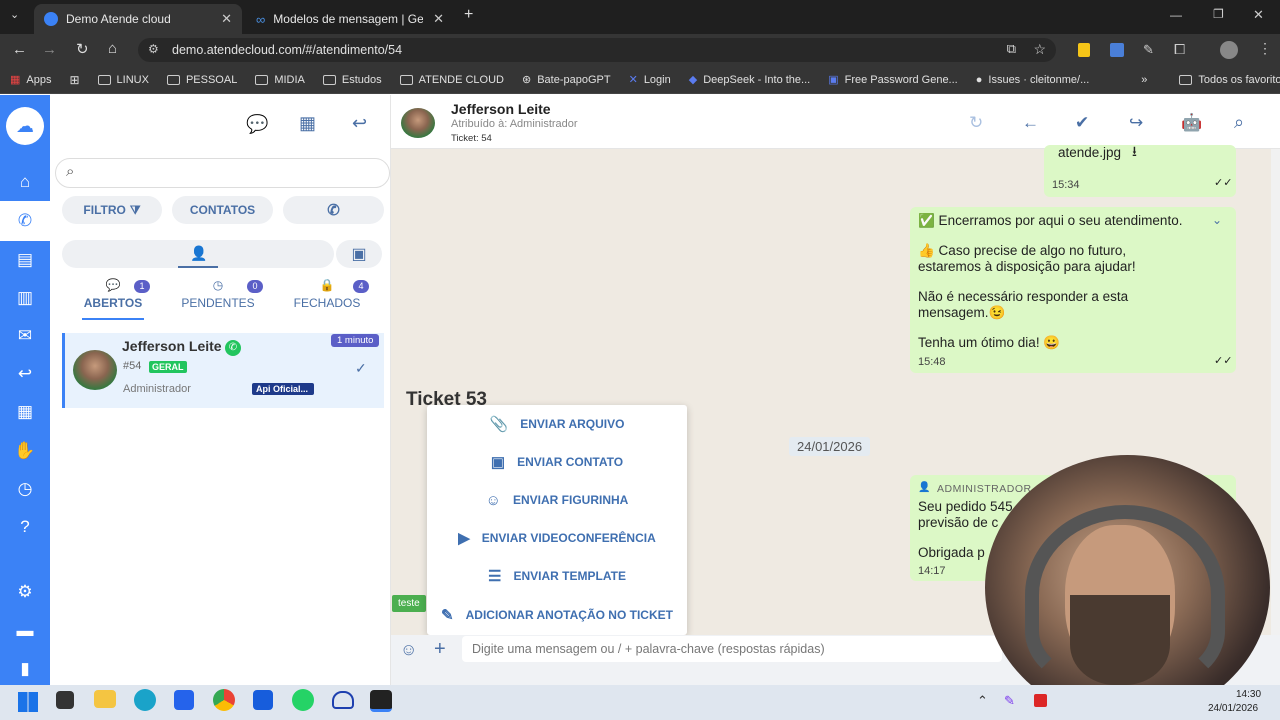 The width and height of the screenshot is (1280, 720). What do you see at coordinates (218, 294) in the screenshot?
I see `tab-pending: ◷ 0 PENDENTES` at bounding box center [218, 294].